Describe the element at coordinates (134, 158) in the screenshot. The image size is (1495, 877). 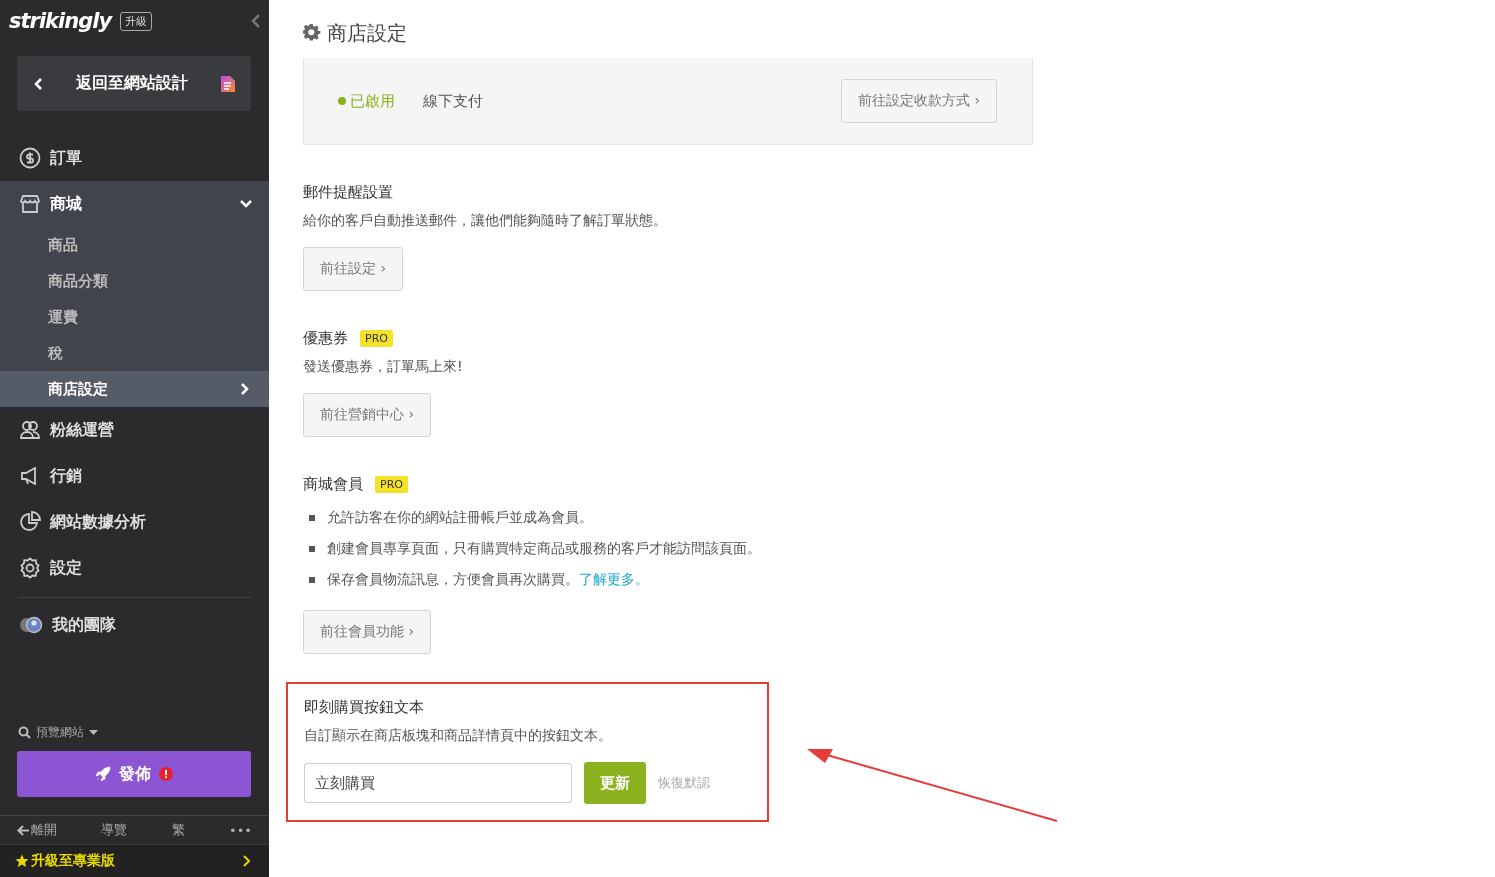
I see `nav-item: 訂單` at that location.